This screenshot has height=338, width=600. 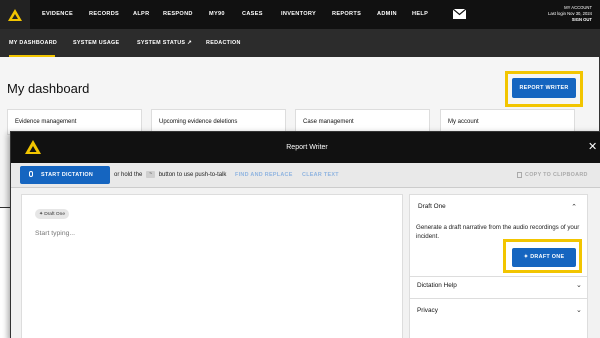 I want to click on nav-records: RECORDS, so click(x=104, y=14).